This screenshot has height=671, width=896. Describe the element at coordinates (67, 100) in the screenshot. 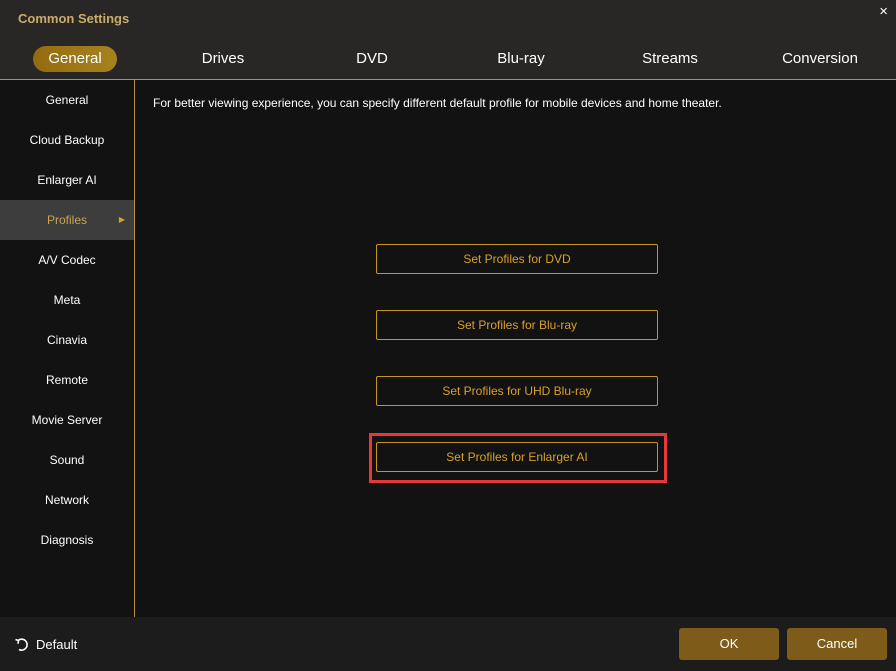

I see `sidebar-item-general: General` at that location.